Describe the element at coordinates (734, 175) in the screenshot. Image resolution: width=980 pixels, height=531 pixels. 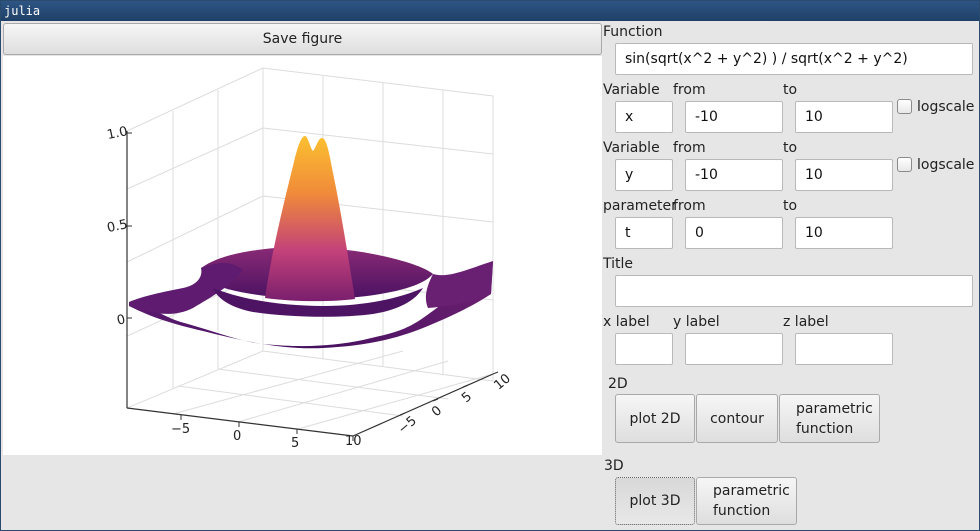
I see `y-from-input: -10` at that location.